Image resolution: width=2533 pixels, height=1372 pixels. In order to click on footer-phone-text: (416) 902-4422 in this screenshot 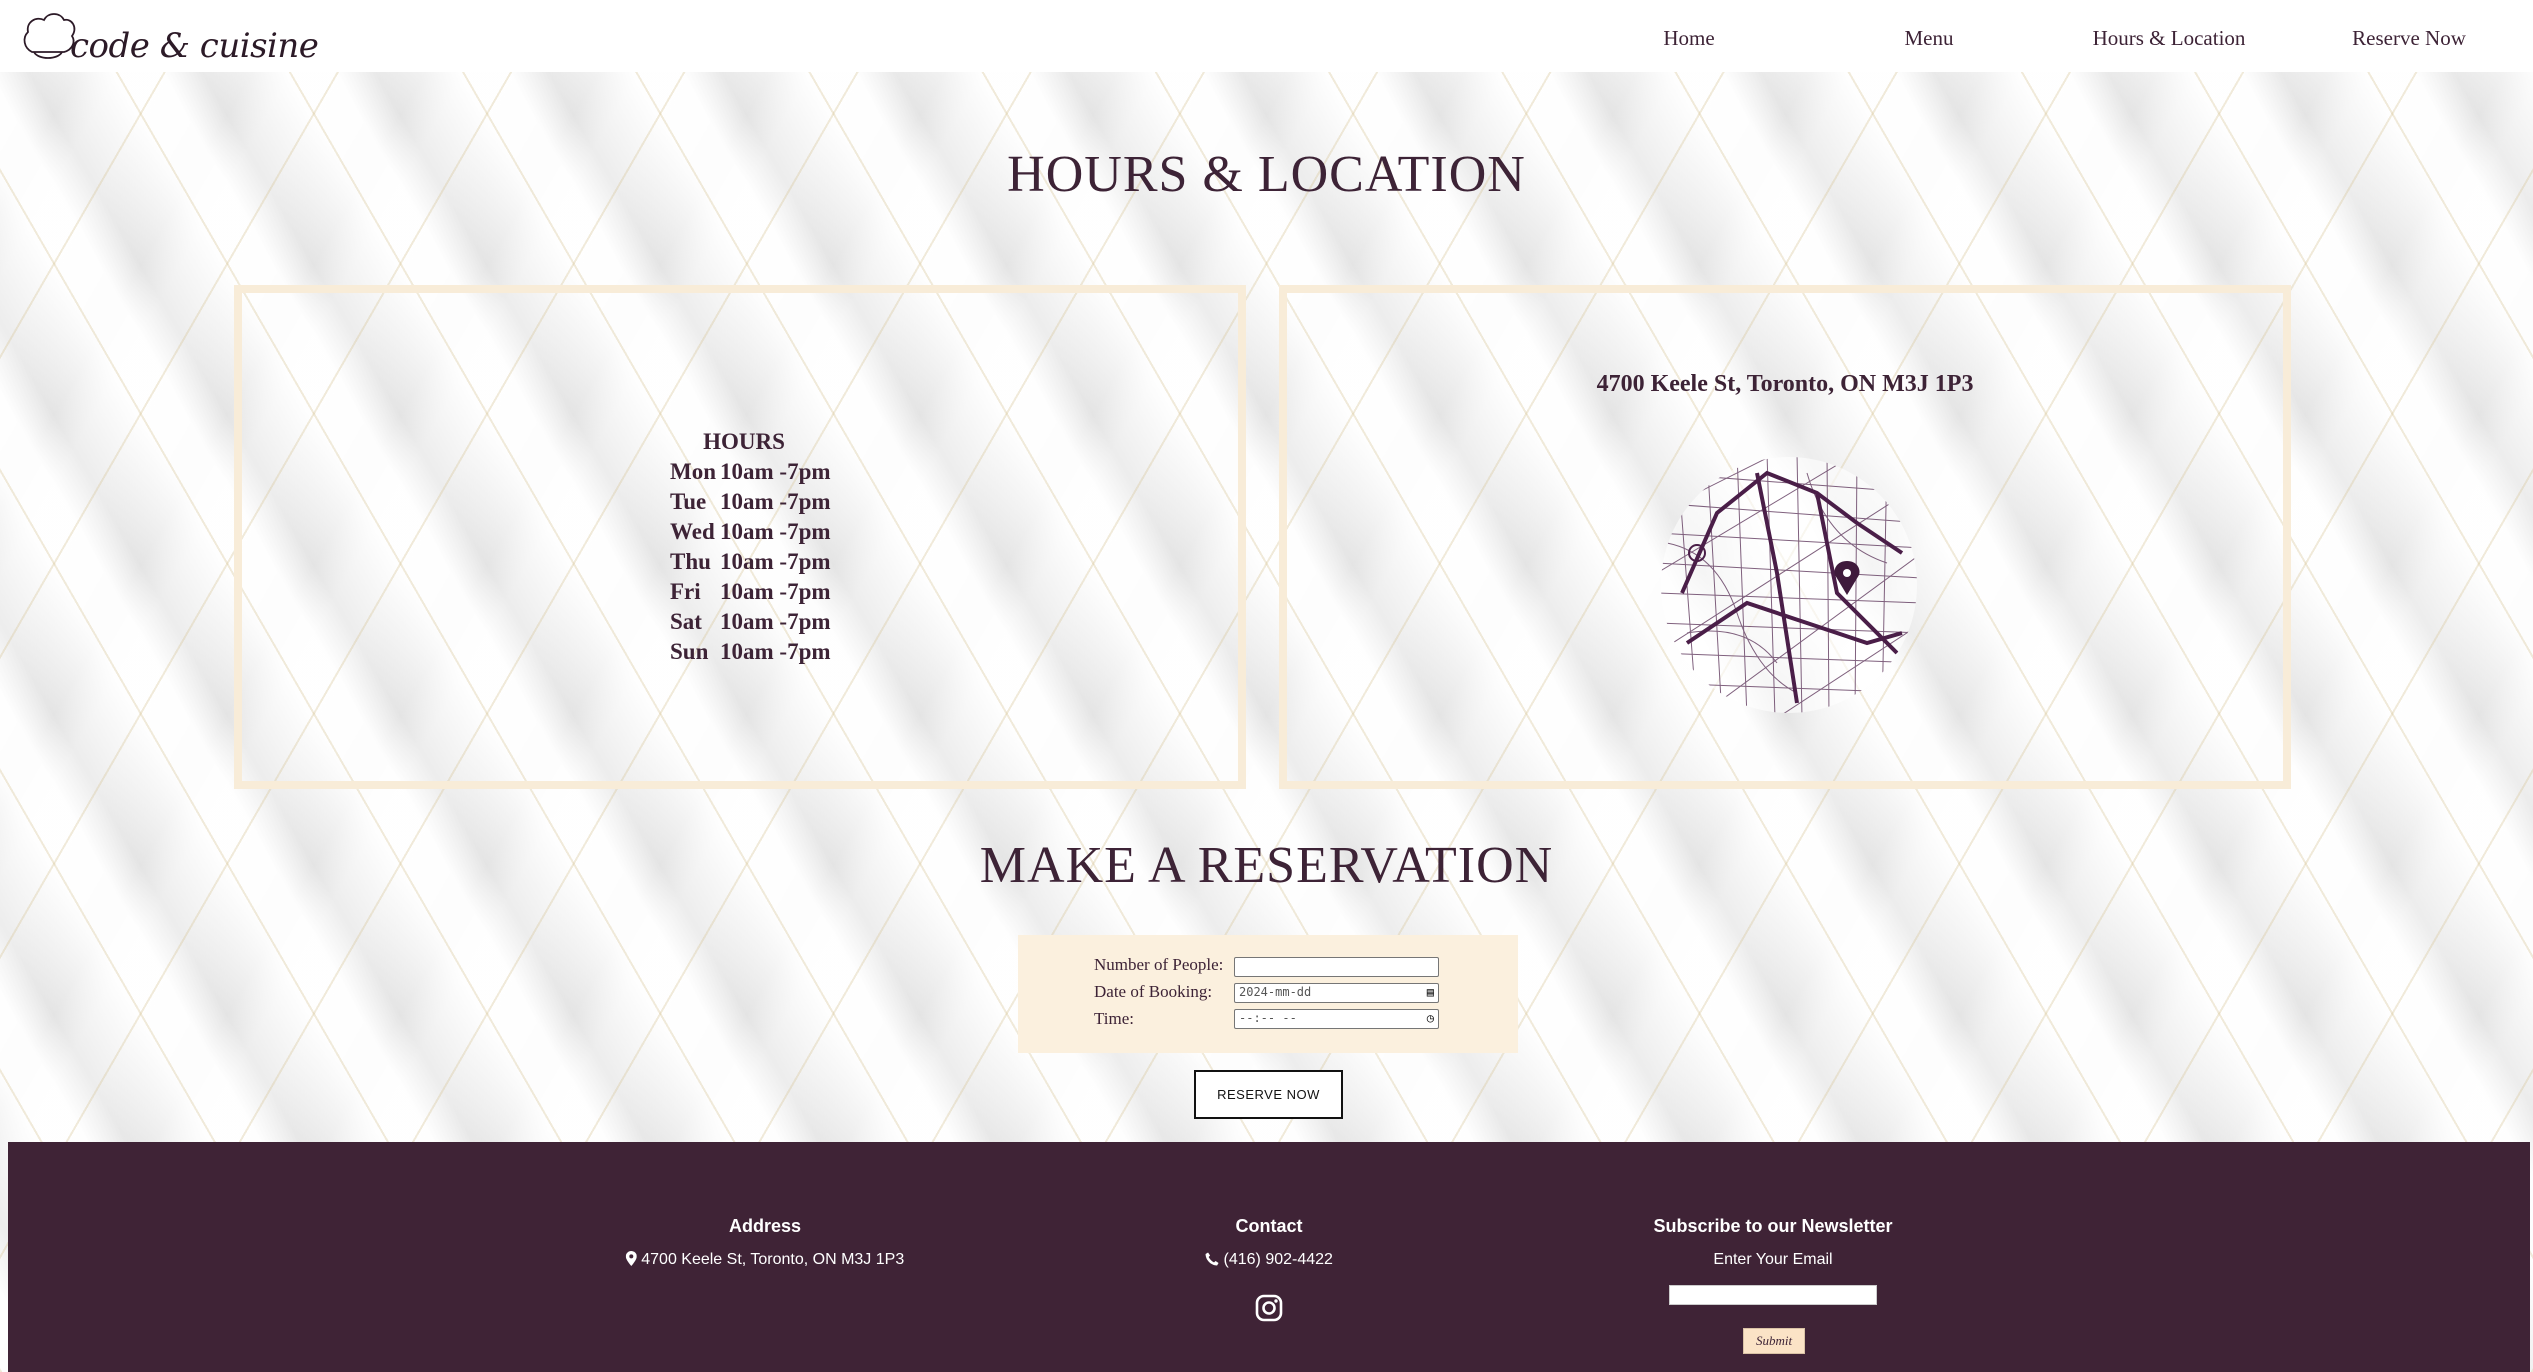, I will do `click(1278, 1259)`.